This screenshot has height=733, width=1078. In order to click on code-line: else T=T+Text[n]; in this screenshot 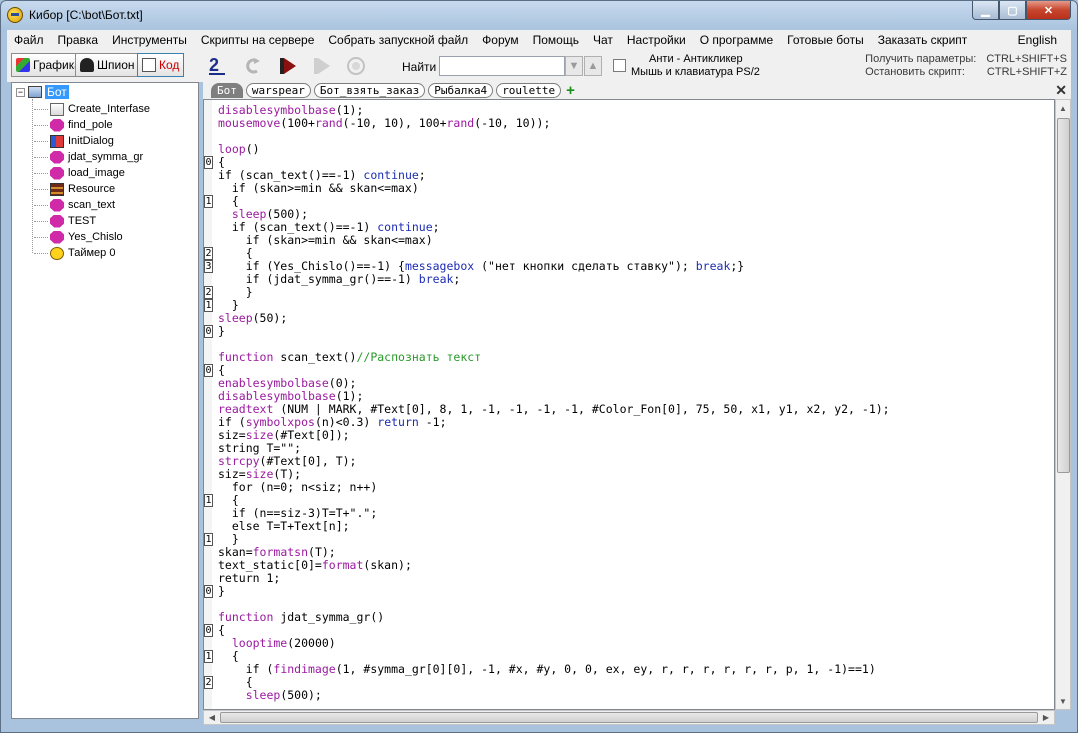, I will do `click(629, 526)`.